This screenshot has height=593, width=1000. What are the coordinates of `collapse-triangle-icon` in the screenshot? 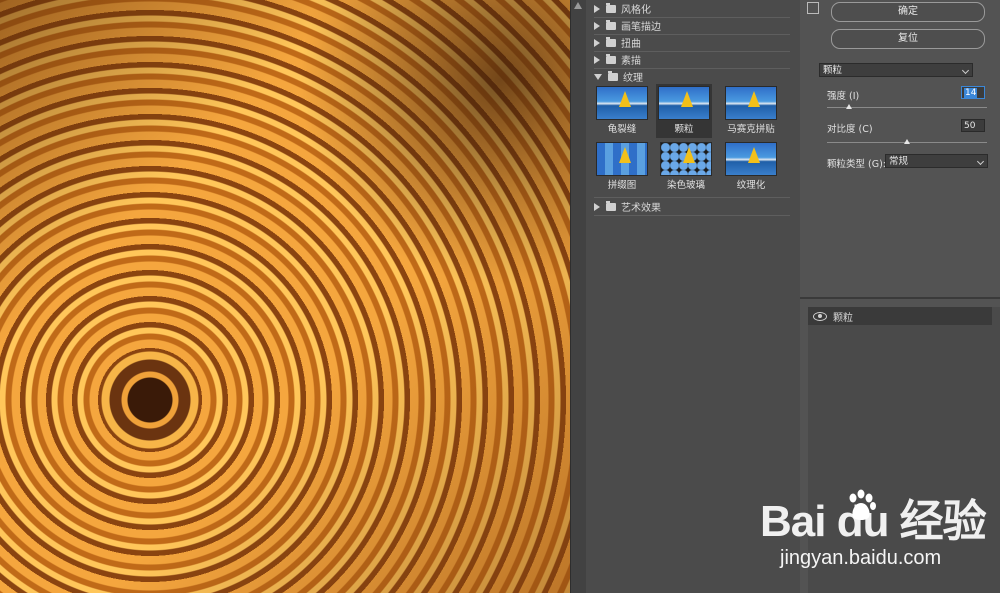 It's located at (598, 76).